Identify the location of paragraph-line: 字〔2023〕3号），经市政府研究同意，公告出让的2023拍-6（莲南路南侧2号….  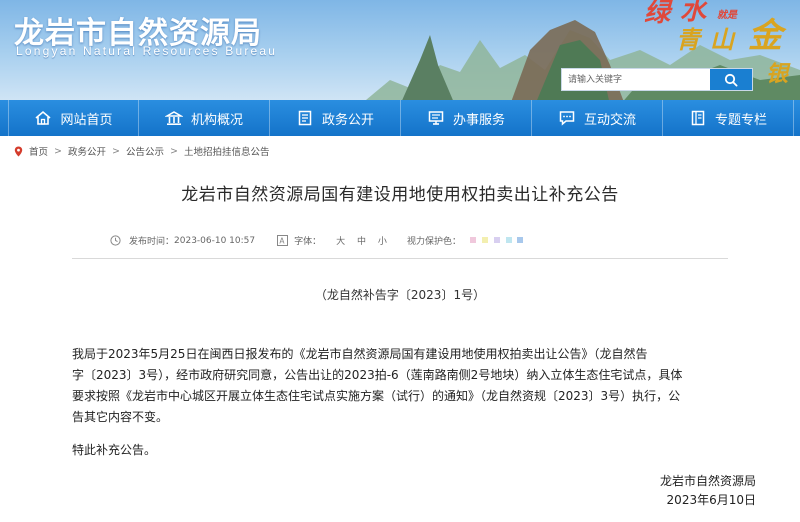
(377, 375).